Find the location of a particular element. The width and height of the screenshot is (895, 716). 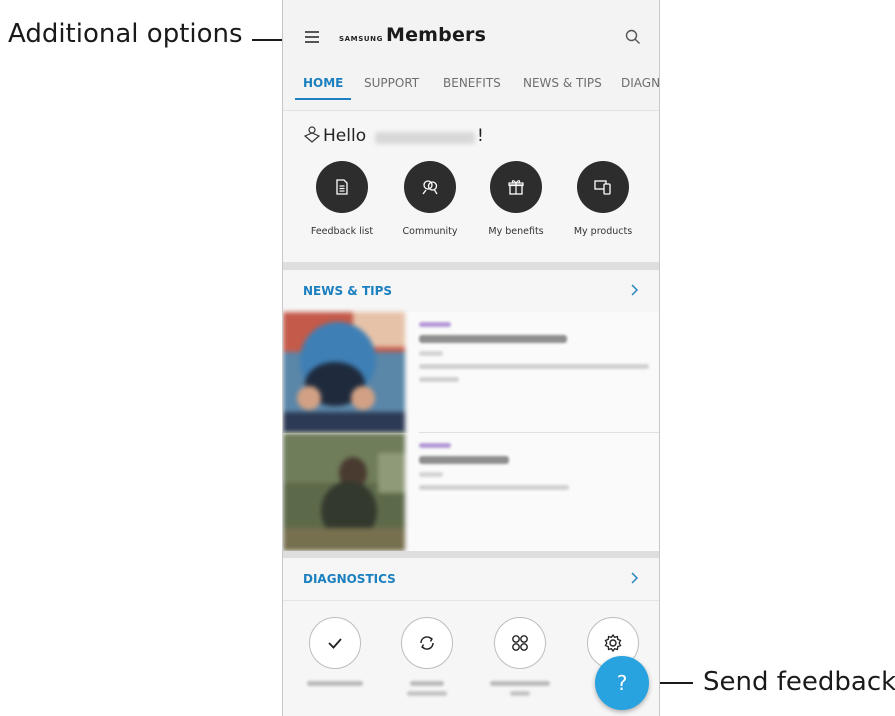

tab-bar: HOME SUPPORT BENEFITS NEWS & TIPS DIAGN is located at coordinates (471, 84).